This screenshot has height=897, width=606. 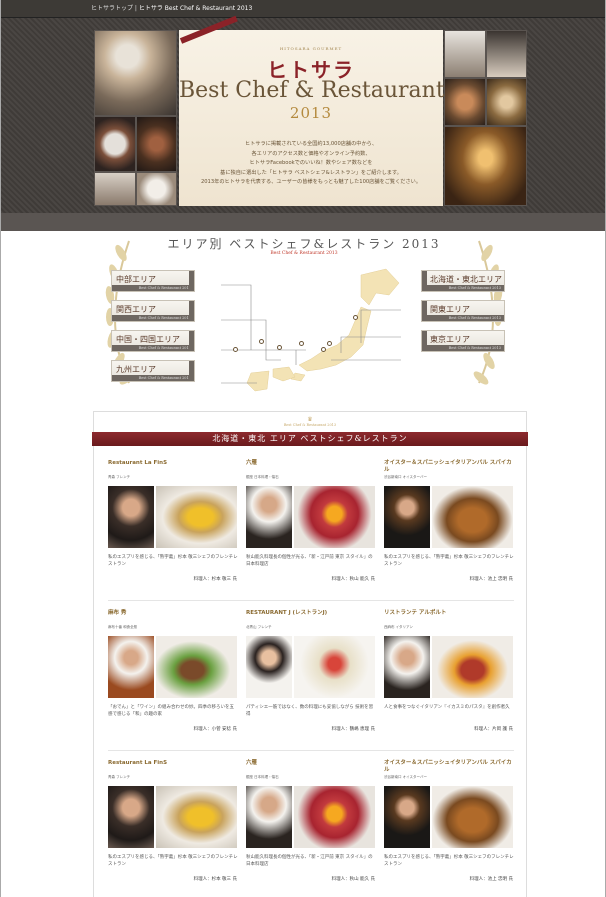 What do you see at coordinates (353, 729) in the screenshot?
I see `chef-name: 料理人：鶴嶋 恵理 氏` at bounding box center [353, 729].